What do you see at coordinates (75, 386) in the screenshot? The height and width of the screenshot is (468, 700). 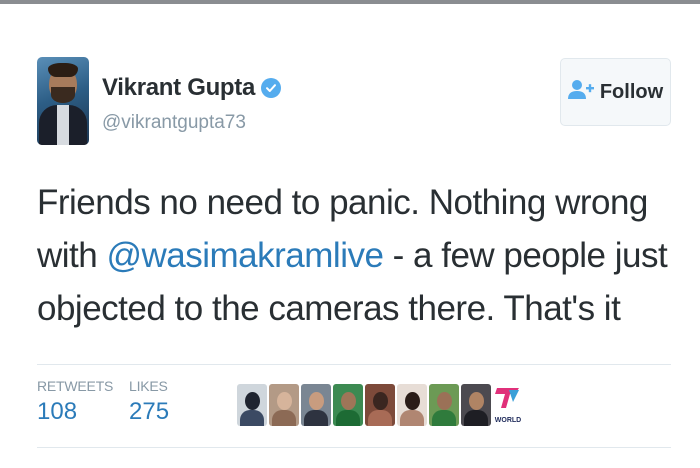 I see `retweets-label: RETWEETS` at bounding box center [75, 386].